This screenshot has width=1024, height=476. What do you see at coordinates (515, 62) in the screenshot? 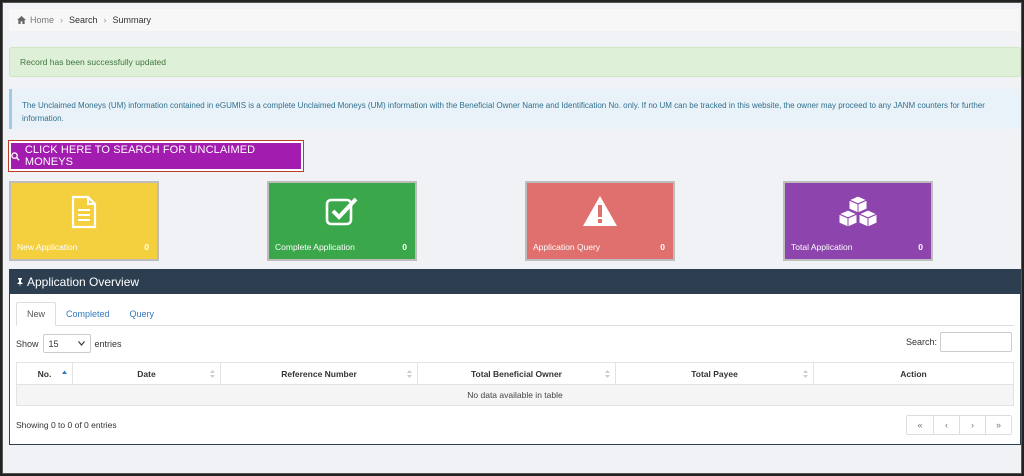
I see `success-alert: Record has been successfully updated` at bounding box center [515, 62].